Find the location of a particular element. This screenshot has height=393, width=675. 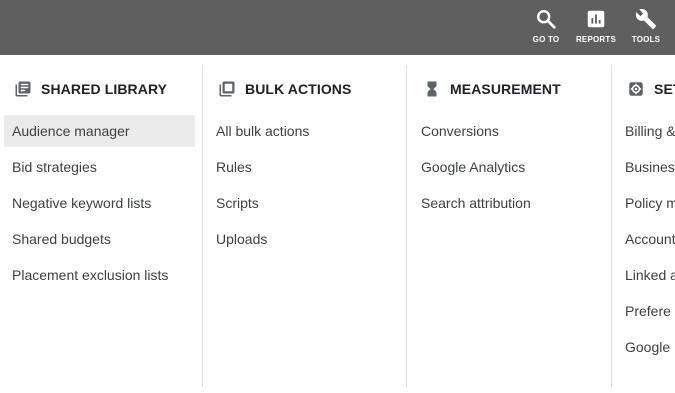

reports-button: REPORTS is located at coordinates (596, 29).